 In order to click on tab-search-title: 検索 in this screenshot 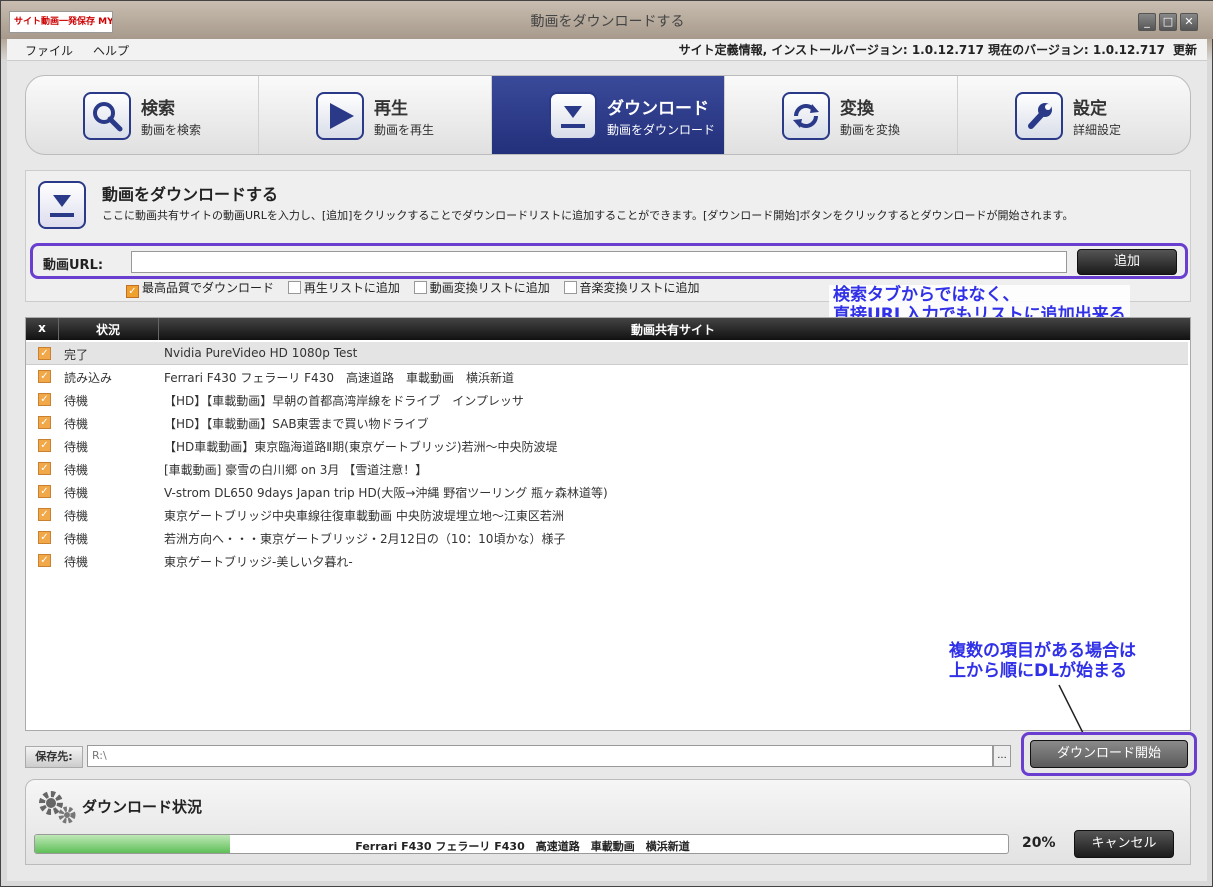, I will do `click(158, 109)`.